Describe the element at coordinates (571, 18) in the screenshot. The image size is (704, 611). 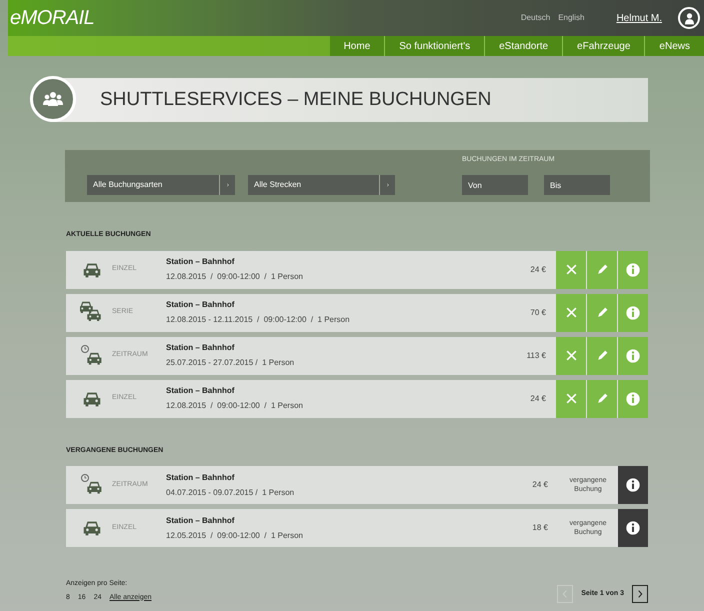
I see `language-link: English` at that location.